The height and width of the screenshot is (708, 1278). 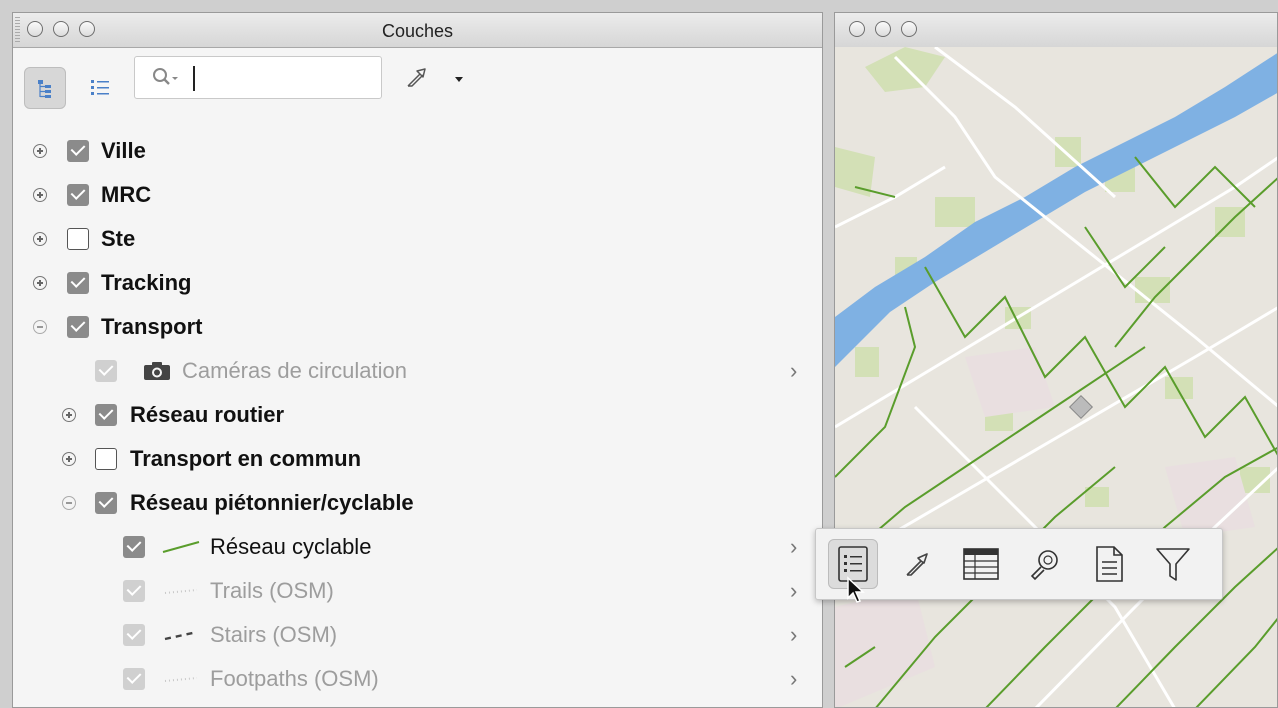 I want to click on tree-view-icon, so click(x=44, y=89).